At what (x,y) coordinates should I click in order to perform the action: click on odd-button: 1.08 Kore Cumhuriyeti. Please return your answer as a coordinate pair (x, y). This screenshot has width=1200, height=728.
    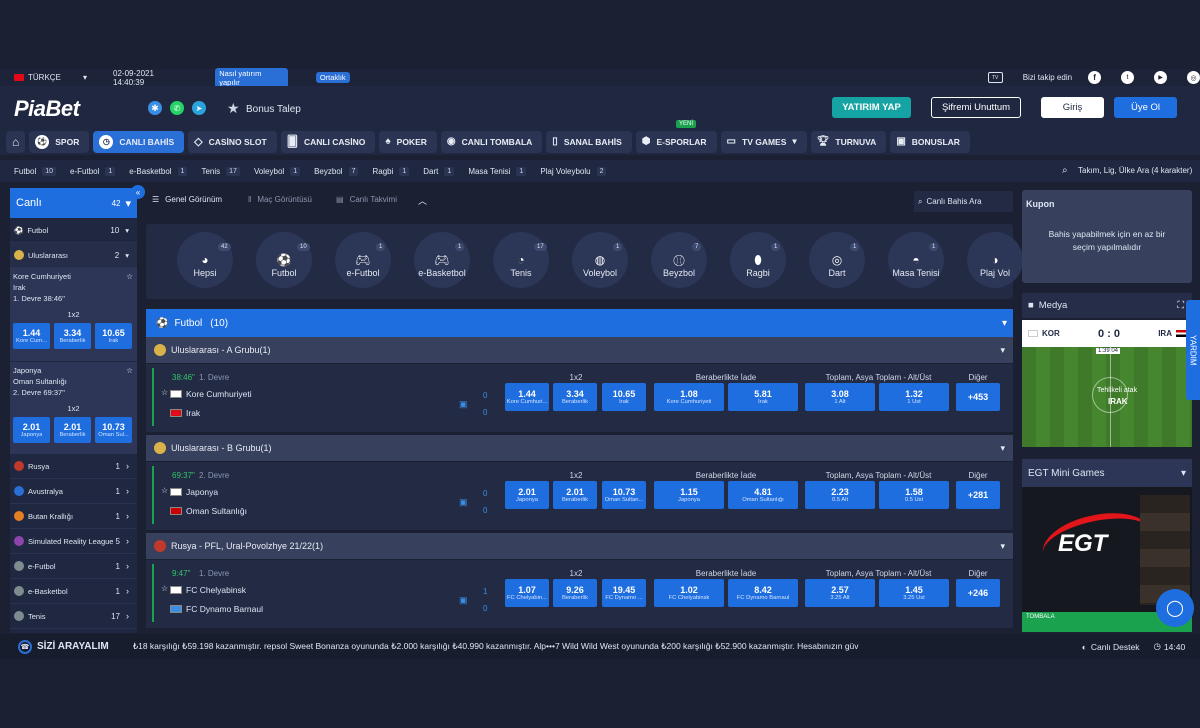
    Looking at the image, I should click on (689, 397).